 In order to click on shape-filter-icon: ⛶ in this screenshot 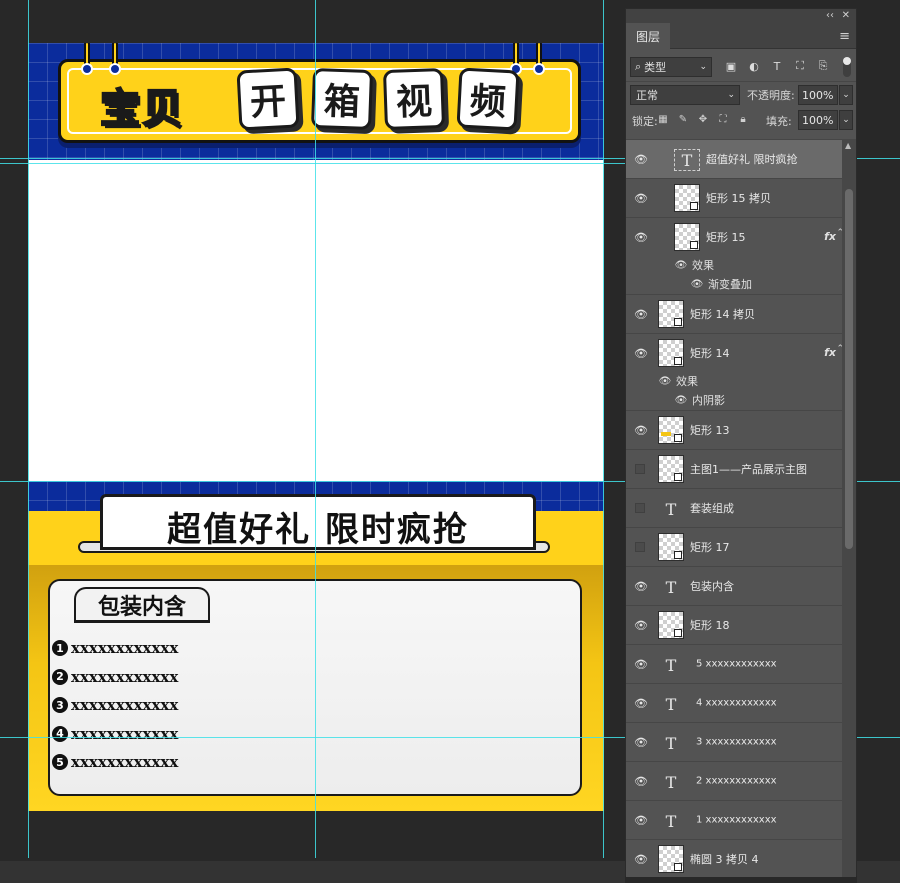, I will do `click(800, 66)`.